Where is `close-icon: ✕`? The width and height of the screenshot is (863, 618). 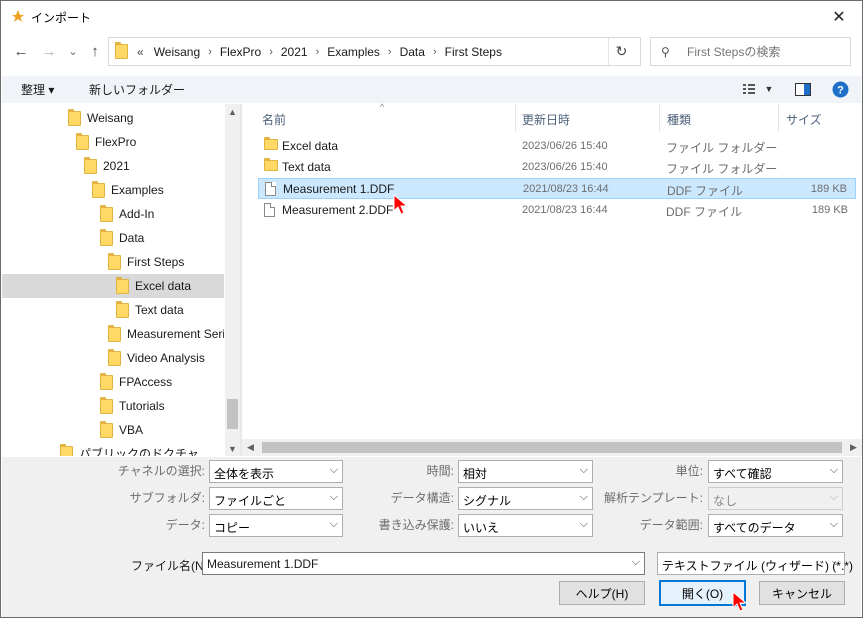
close-icon: ✕ is located at coordinates (839, 17).